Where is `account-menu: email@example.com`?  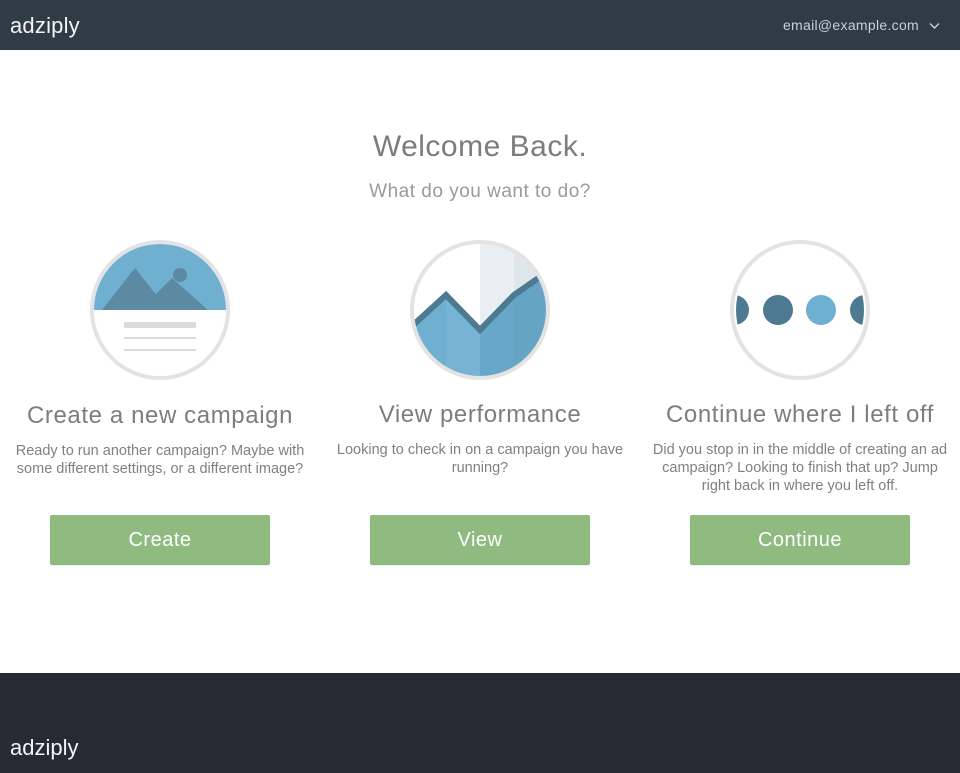
account-menu: email@example.com is located at coordinates (861, 25).